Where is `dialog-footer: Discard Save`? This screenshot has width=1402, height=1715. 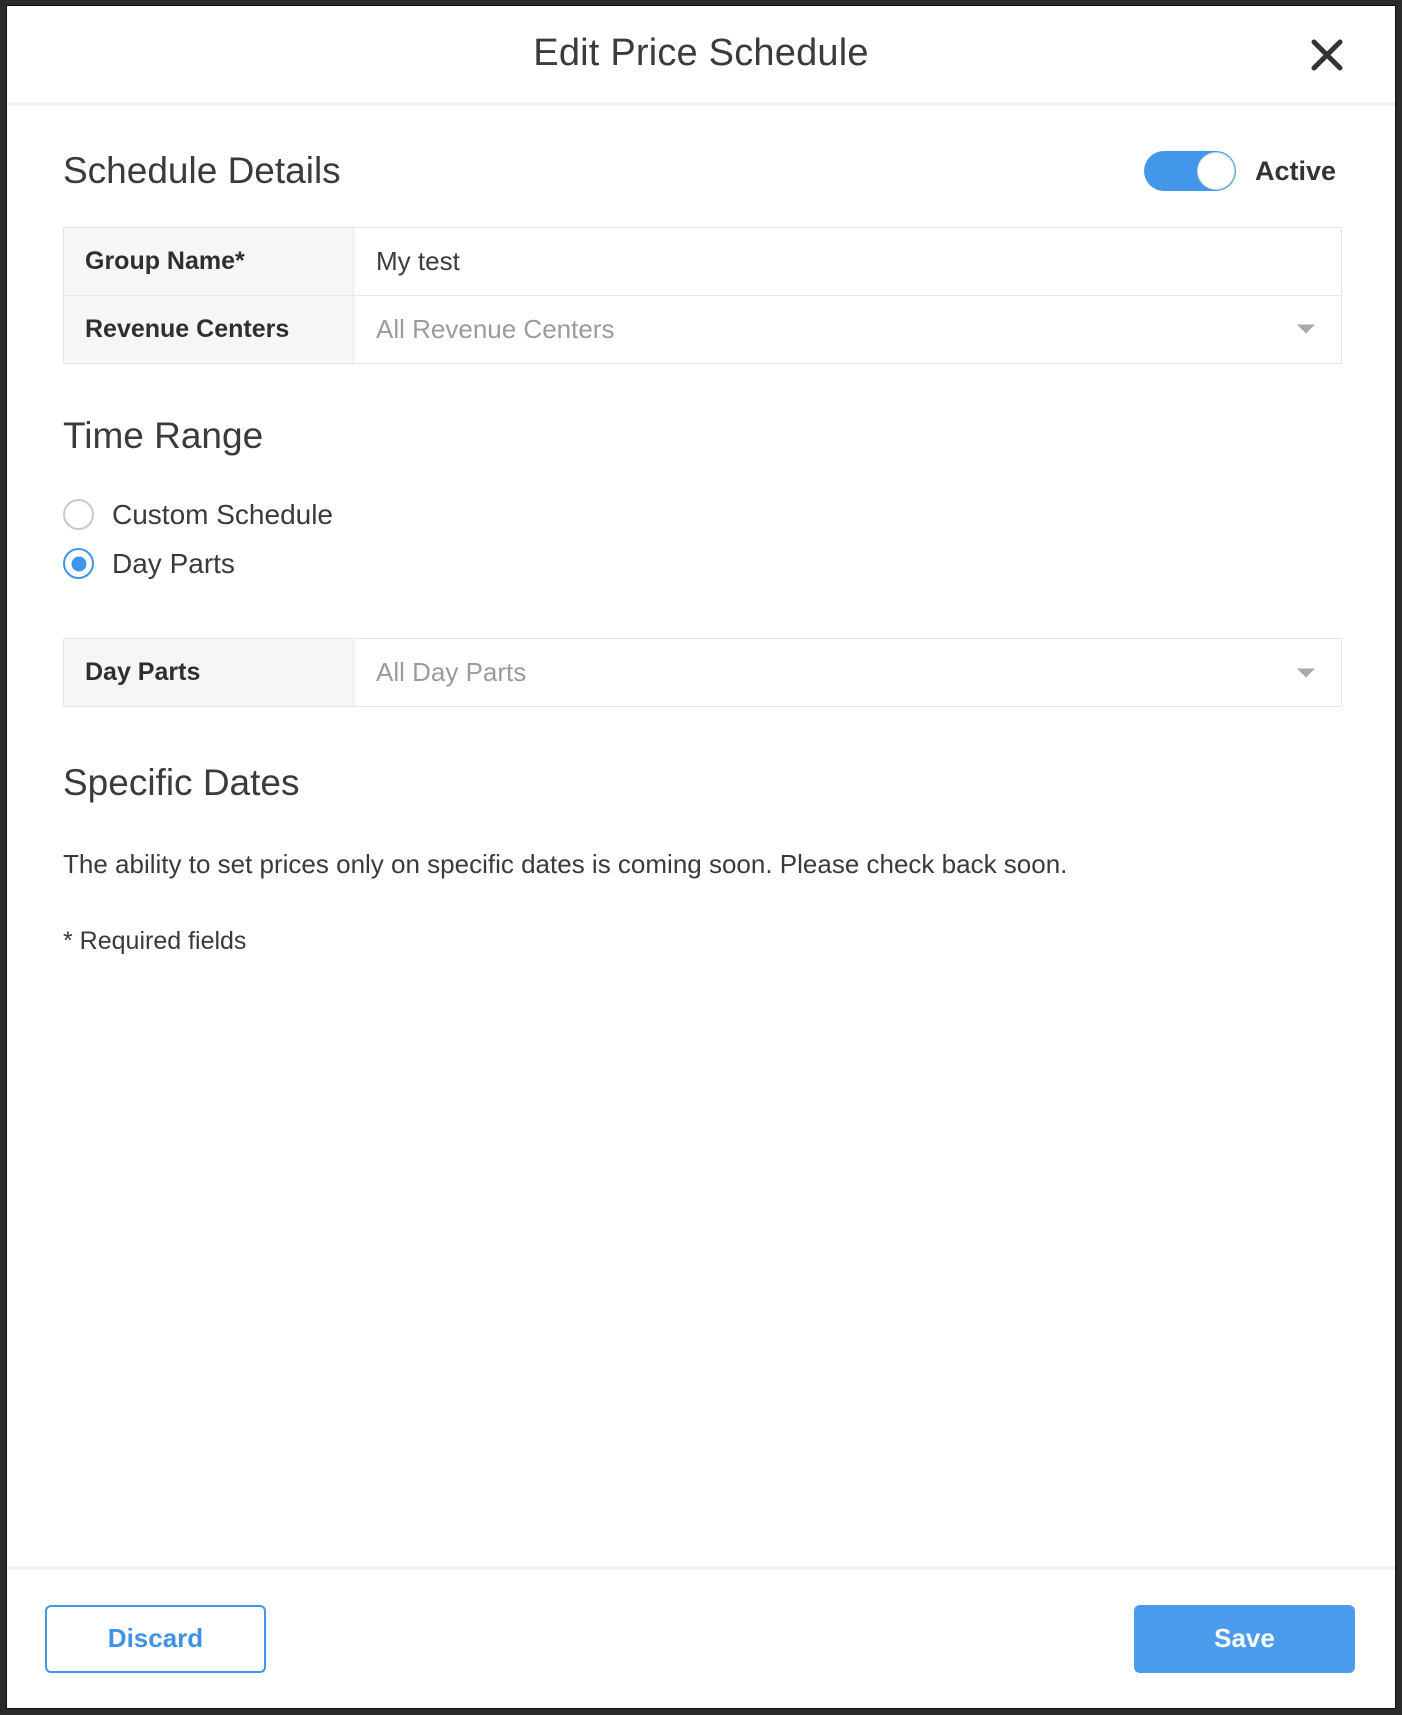
dialog-footer: Discard Save is located at coordinates (701, 1638).